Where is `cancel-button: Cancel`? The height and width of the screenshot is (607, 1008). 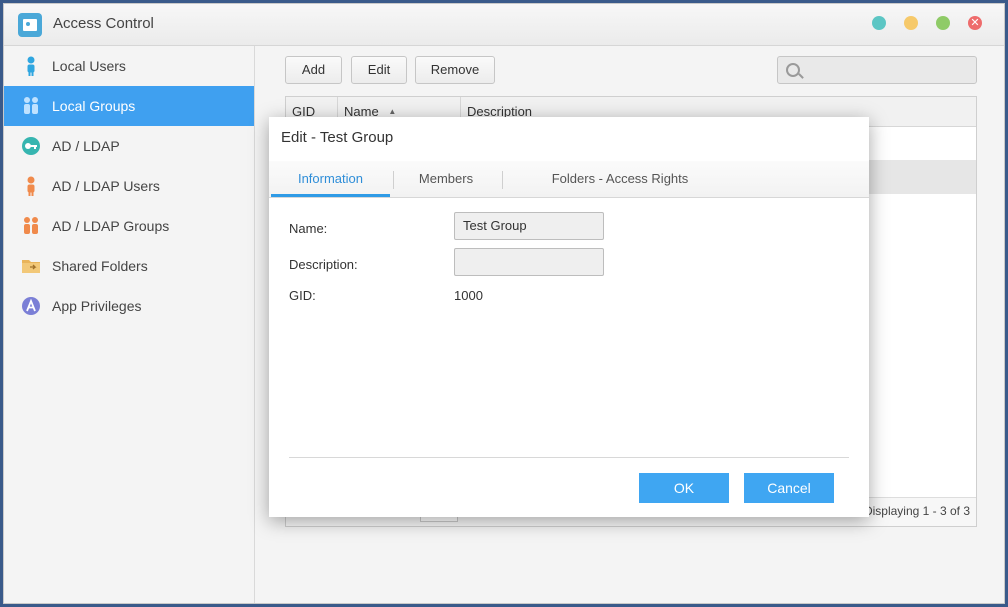 cancel-button: Cancel is located at coordinates (789, 488).